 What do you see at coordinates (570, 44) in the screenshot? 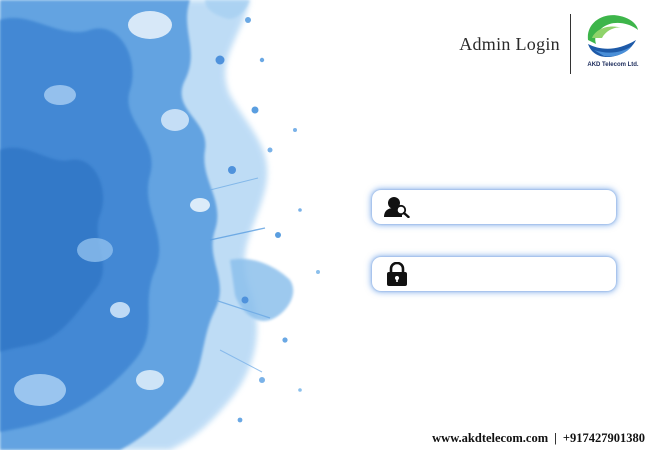
I see `header-divider` at bounding box center [570, 44].